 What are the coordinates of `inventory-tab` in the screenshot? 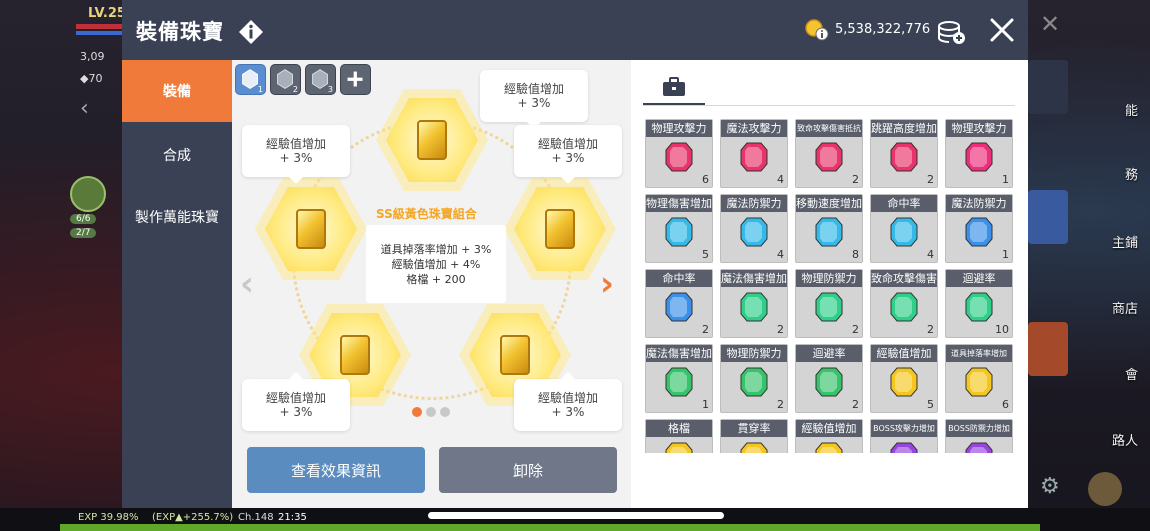 It's located at (674, 90).